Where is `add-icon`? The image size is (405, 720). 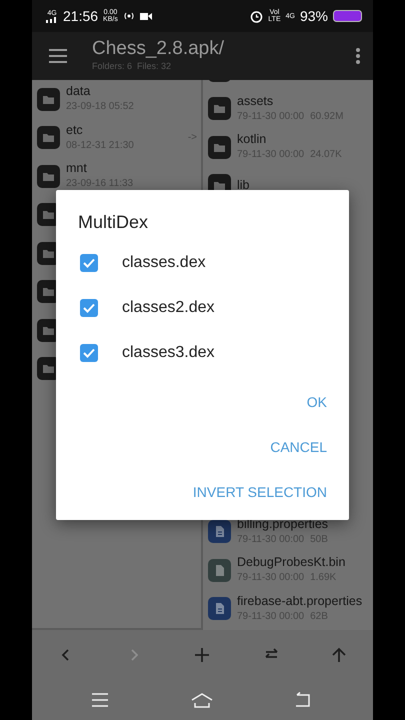 add-icon is located at coordinates (202, 655).